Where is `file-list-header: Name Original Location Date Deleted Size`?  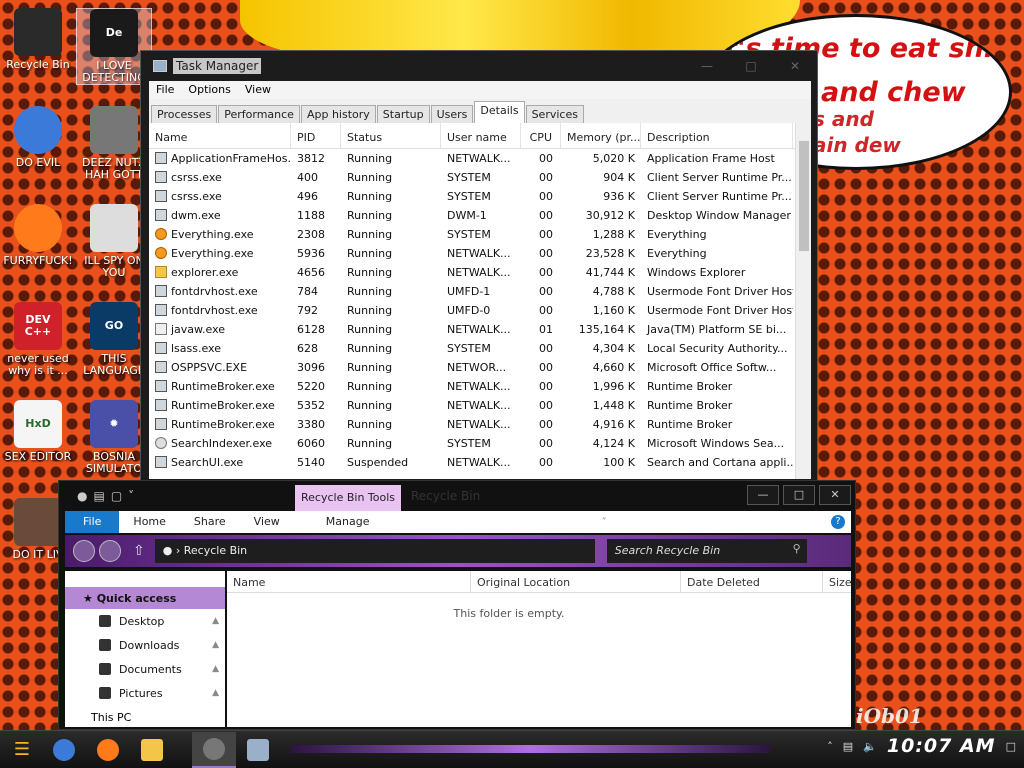 file-list-header: Name Original Location Date Deleted Size is located at coordinates (539, 582).